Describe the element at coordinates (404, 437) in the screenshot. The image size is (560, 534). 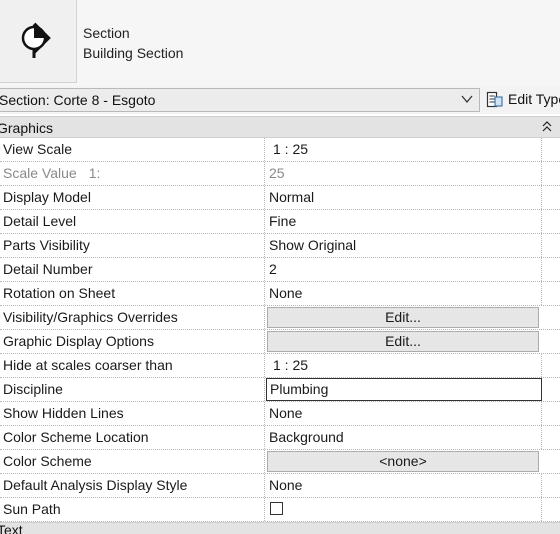
I see `color-scheme-location-field: Background` at that location.